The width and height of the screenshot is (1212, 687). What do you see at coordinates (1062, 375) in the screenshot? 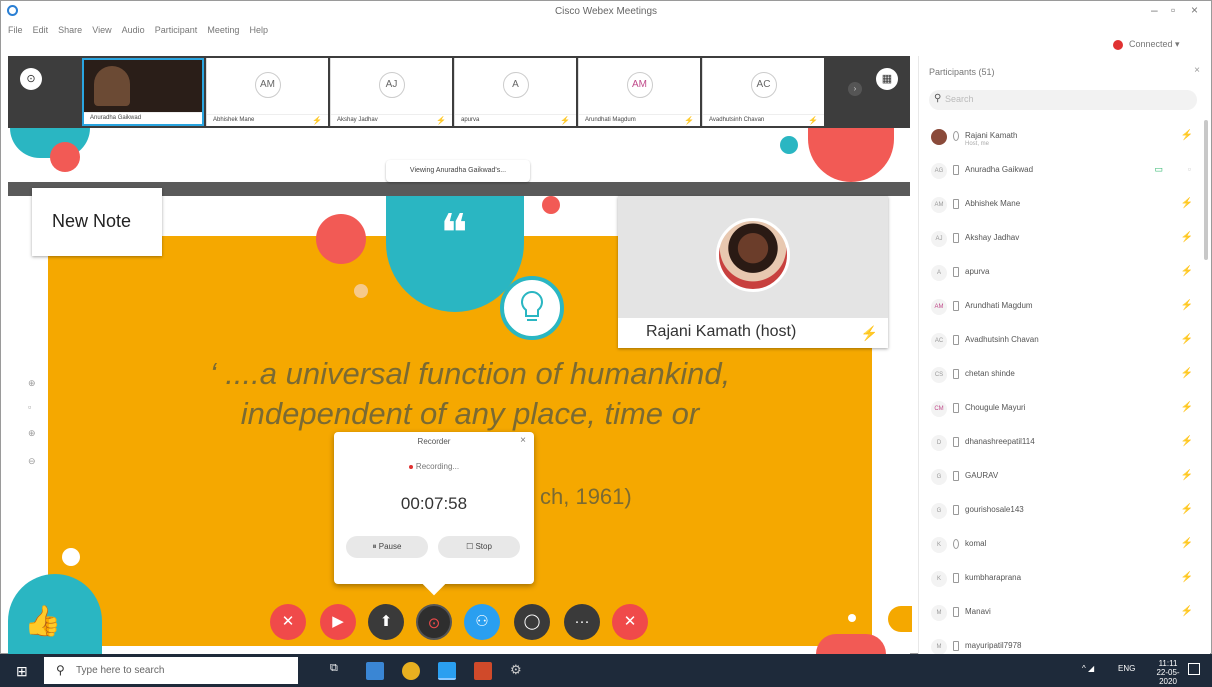
I see `participant-row: CS chetan shinde ⚡` at bounding box center [1062, 375].